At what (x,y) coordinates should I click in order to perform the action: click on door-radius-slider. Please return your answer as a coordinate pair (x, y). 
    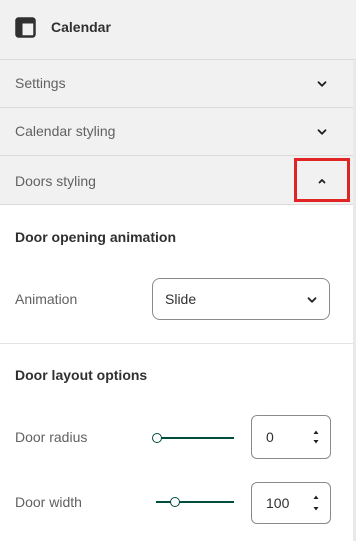
    Looking at the image, I should click on (193, 438).